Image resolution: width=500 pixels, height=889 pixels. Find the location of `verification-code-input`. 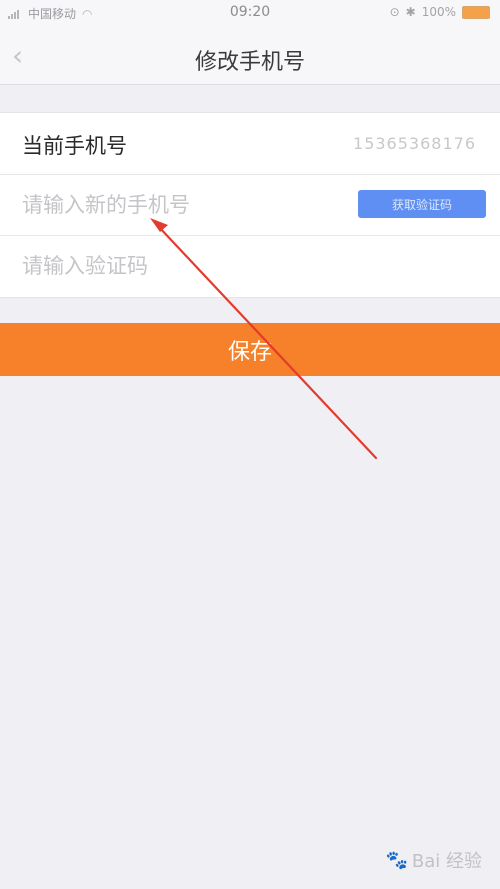

verification-code-input is located at coordinates (172, 266).